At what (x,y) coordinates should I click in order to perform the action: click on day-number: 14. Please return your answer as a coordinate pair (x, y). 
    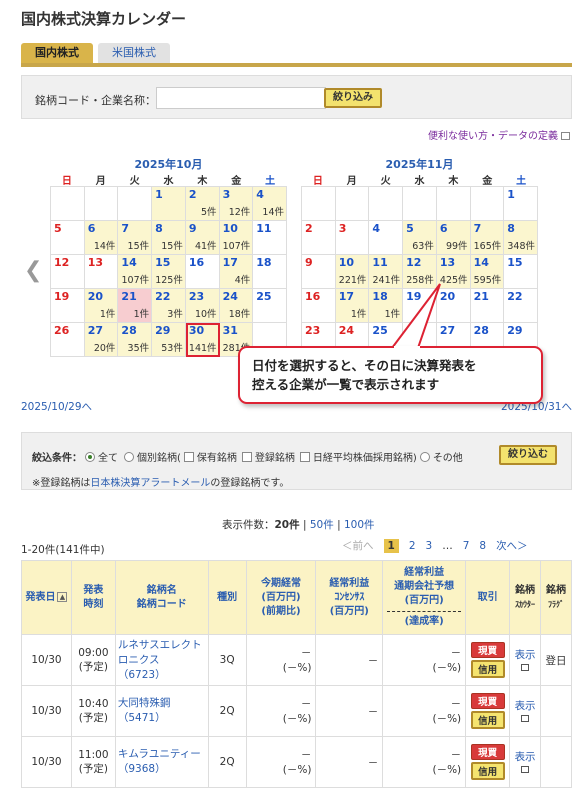
    Looking at the image, I should click on (129, 262).